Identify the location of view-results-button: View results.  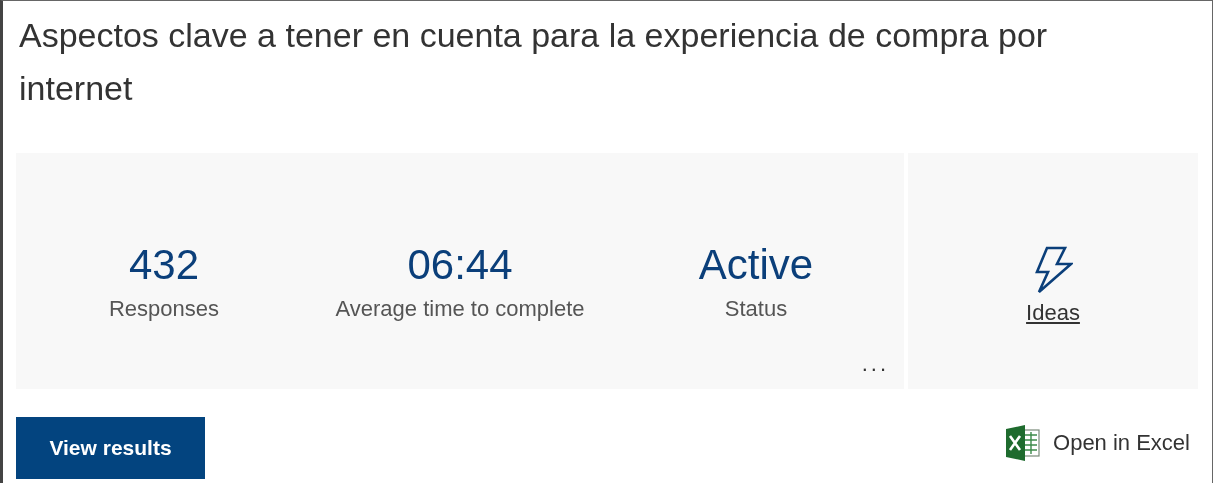
(110, 448).